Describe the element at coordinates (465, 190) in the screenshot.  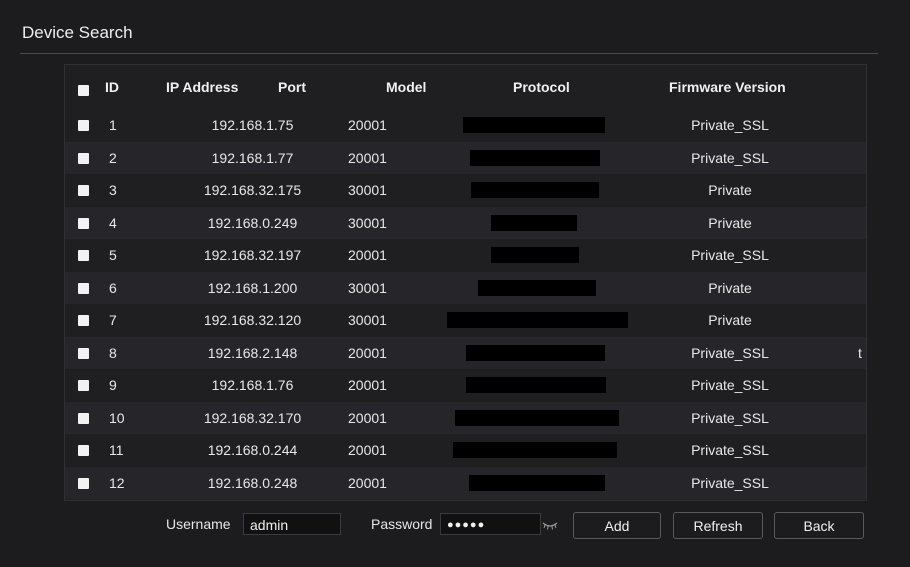
I see `table-row: 3 192.168.32.175 30001 Private` at that location.